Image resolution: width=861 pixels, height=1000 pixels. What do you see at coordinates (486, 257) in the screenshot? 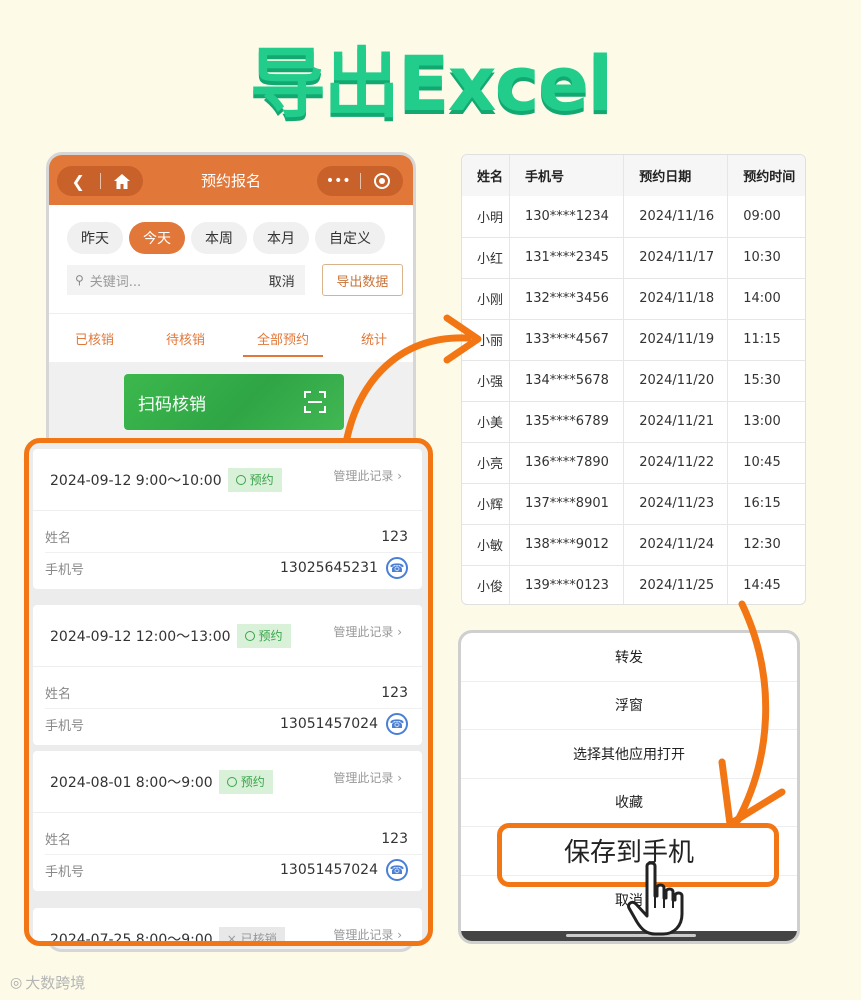
I see `cell-name: 小红` at bounding box center [486, 257].